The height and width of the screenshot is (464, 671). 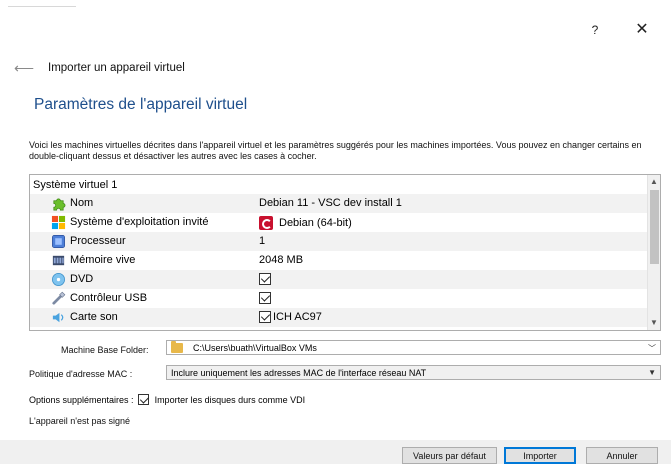 What do you see at coordinates (338, 241) in the screenshot?
I see `tree-row-cpu: Processeur 1` at bounding box center [338, 241].